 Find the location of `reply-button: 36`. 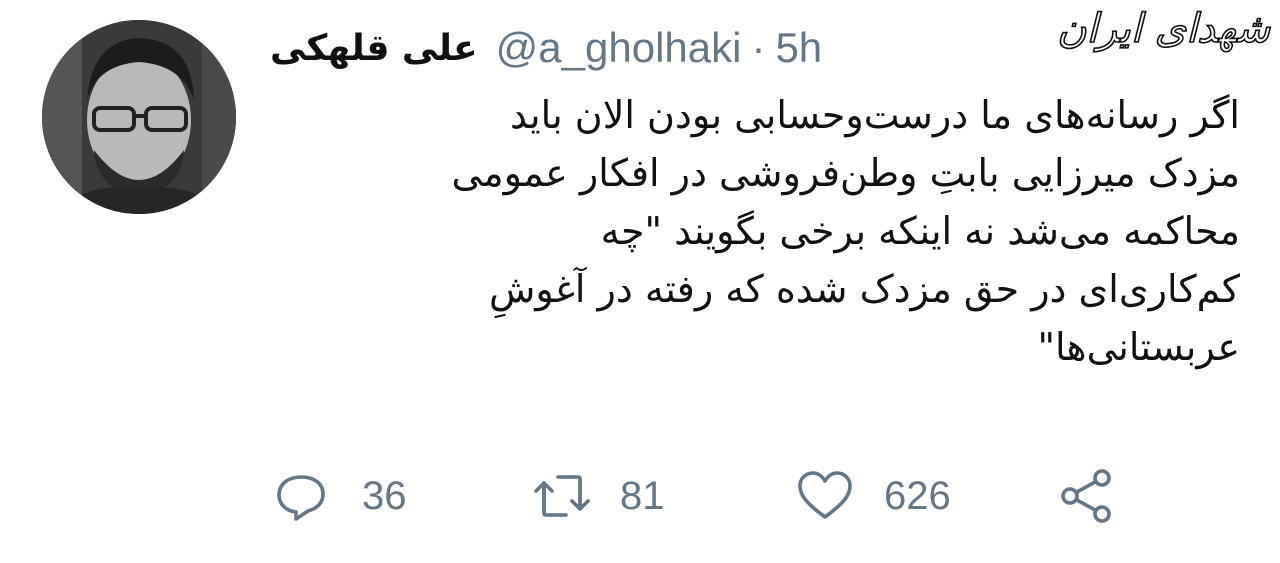

reply-button: 36 is located at coordinates (340, 496).